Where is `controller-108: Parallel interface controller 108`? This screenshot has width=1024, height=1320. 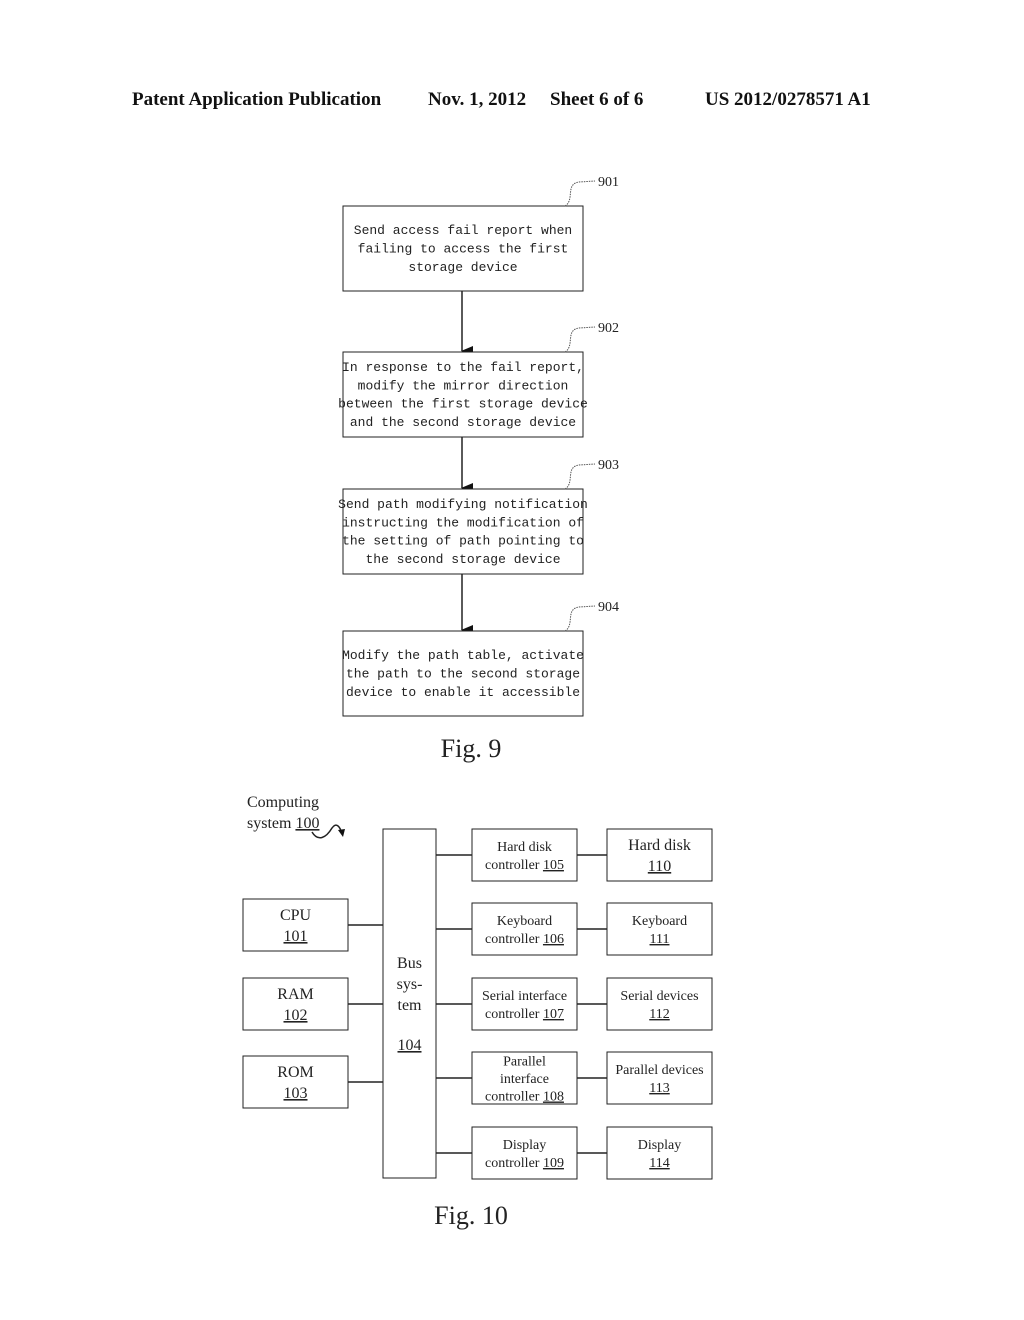
controller-108: Parallel interface controller 108 is located at coordinates (524, 1078).